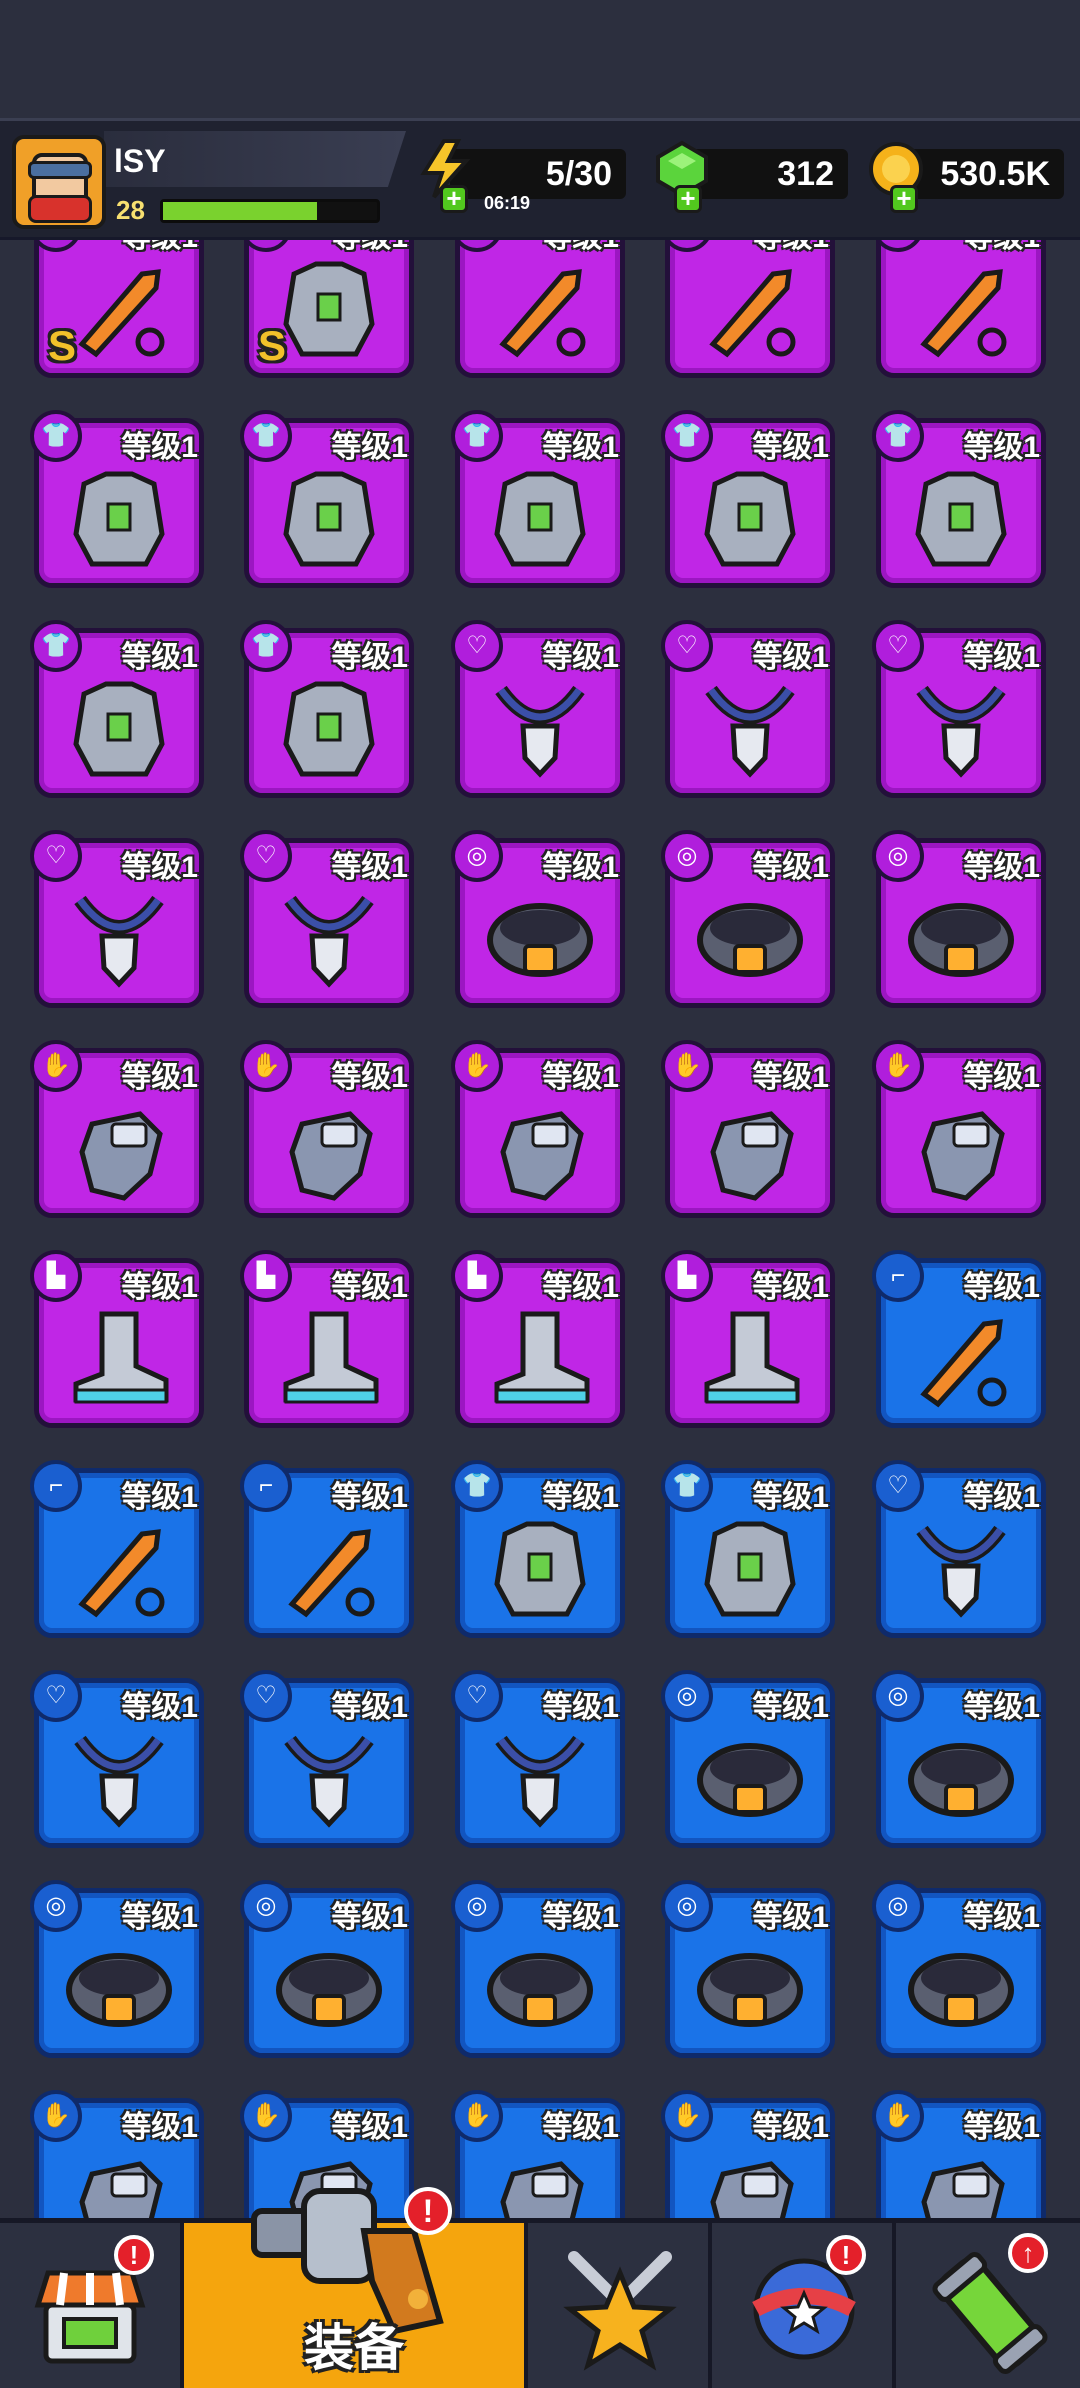 This screenshot has height=2388, width=1080. What do you see at coordinates (540, 179) in the screenshot?
I see `top-hud: lSY 28 5/30 06:19 + 312 + 530.5K +` at bounding box center [540, 179].